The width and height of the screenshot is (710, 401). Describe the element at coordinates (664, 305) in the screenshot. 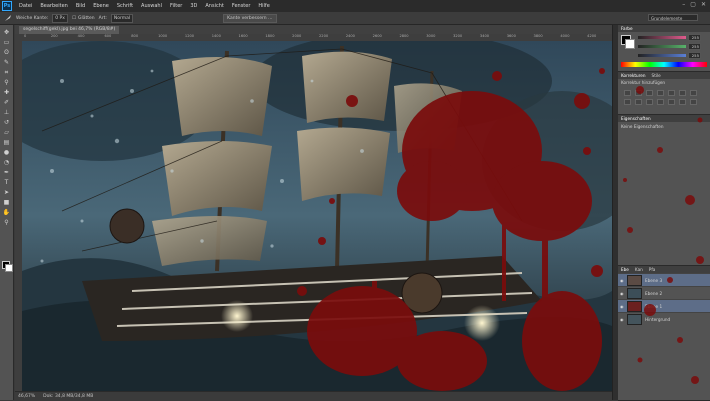

I see `layer-row: ◉ Ebene 1` at that location.